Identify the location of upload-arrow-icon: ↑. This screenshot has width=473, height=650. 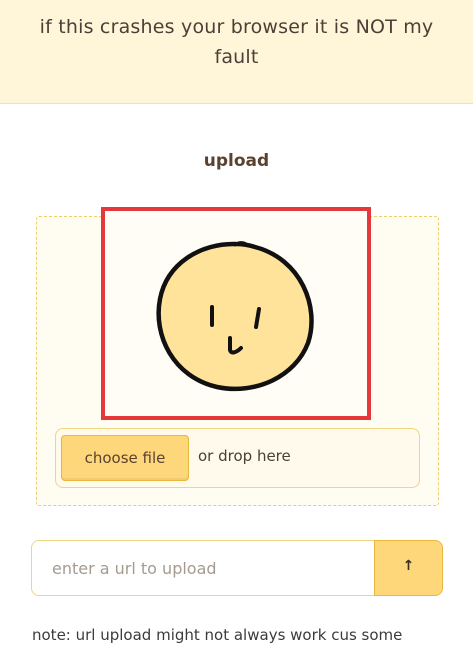
(408, 566).